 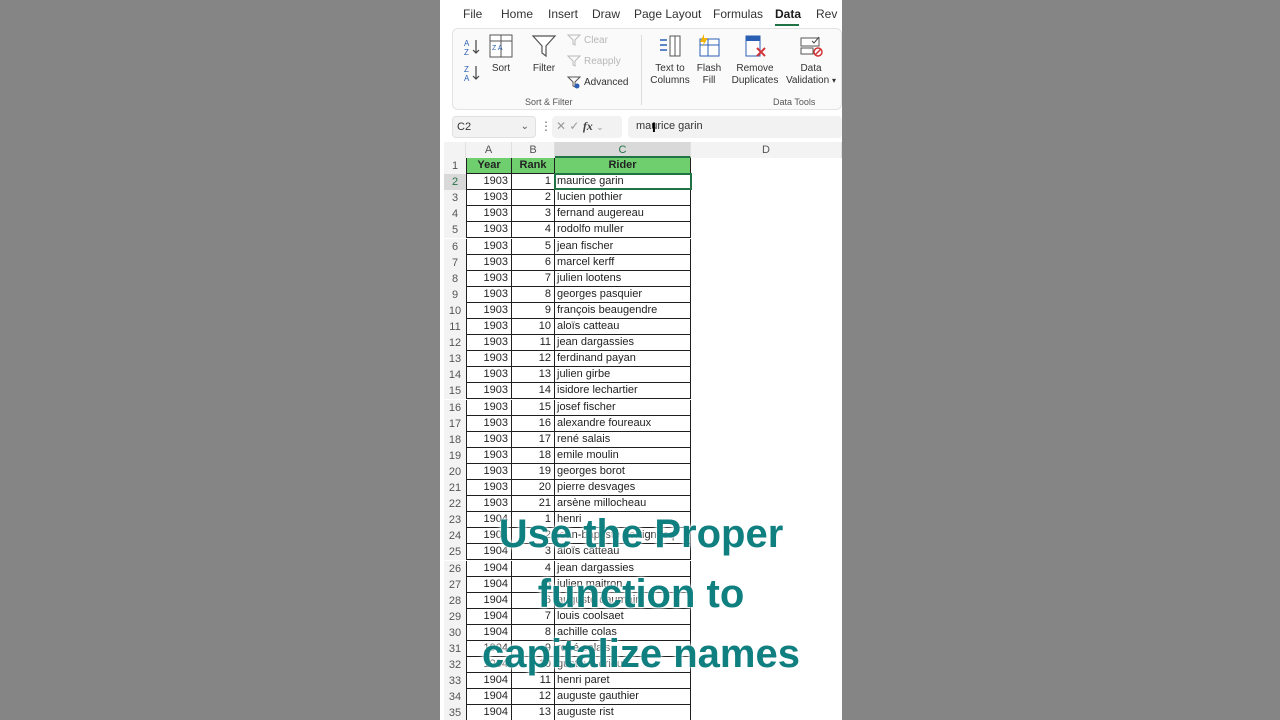 What do you see at coordinates (623, 166) in the screenshot?
I see `header-cell-rider: Rider` at bounding box center [623, 166].